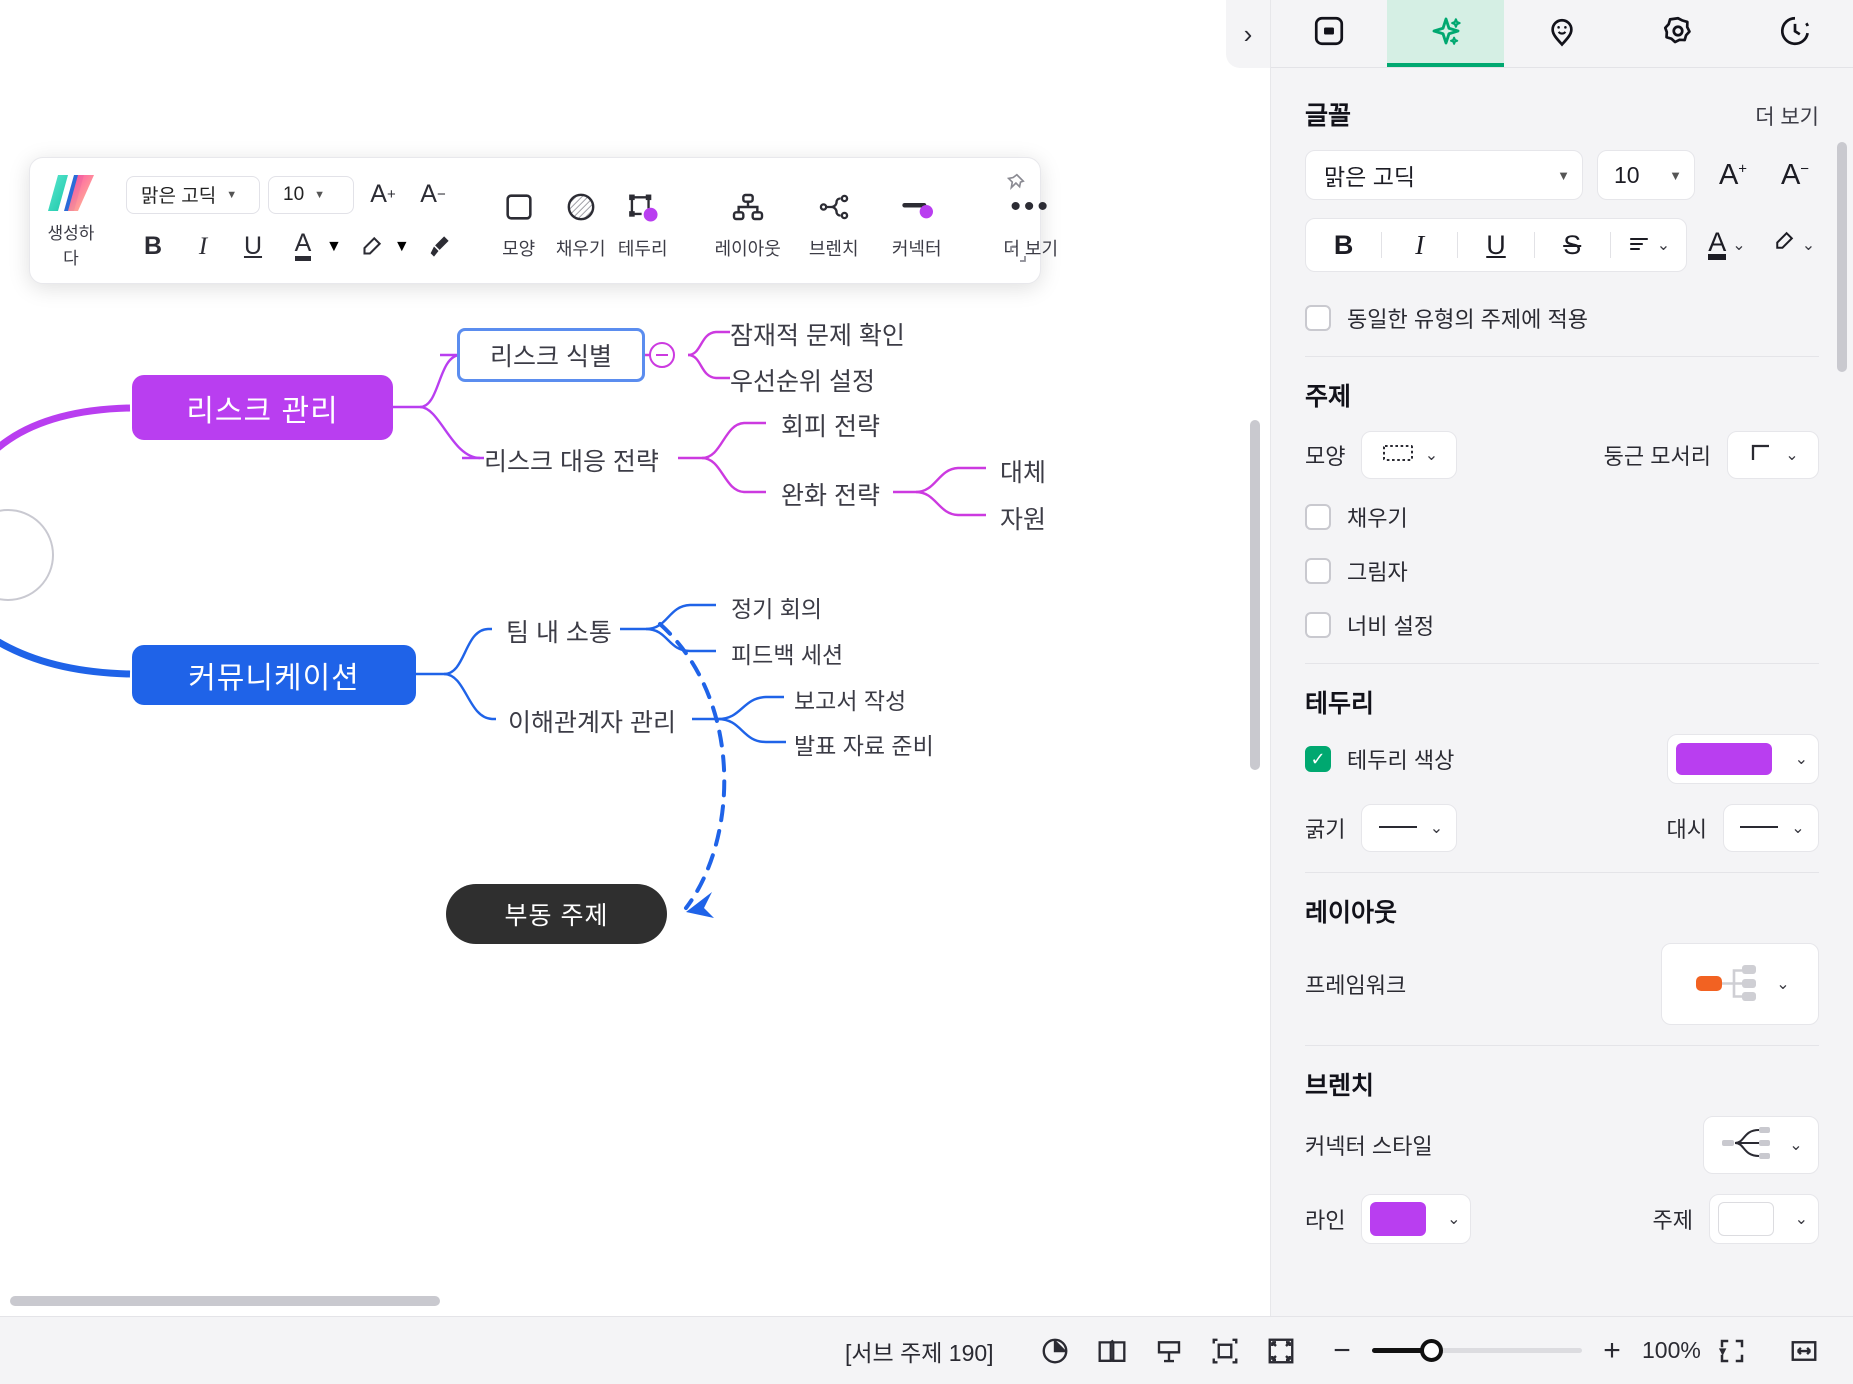  Describe the element at coordinates (203, 247) in the screenshot. I see `italic-button: I` at that location.